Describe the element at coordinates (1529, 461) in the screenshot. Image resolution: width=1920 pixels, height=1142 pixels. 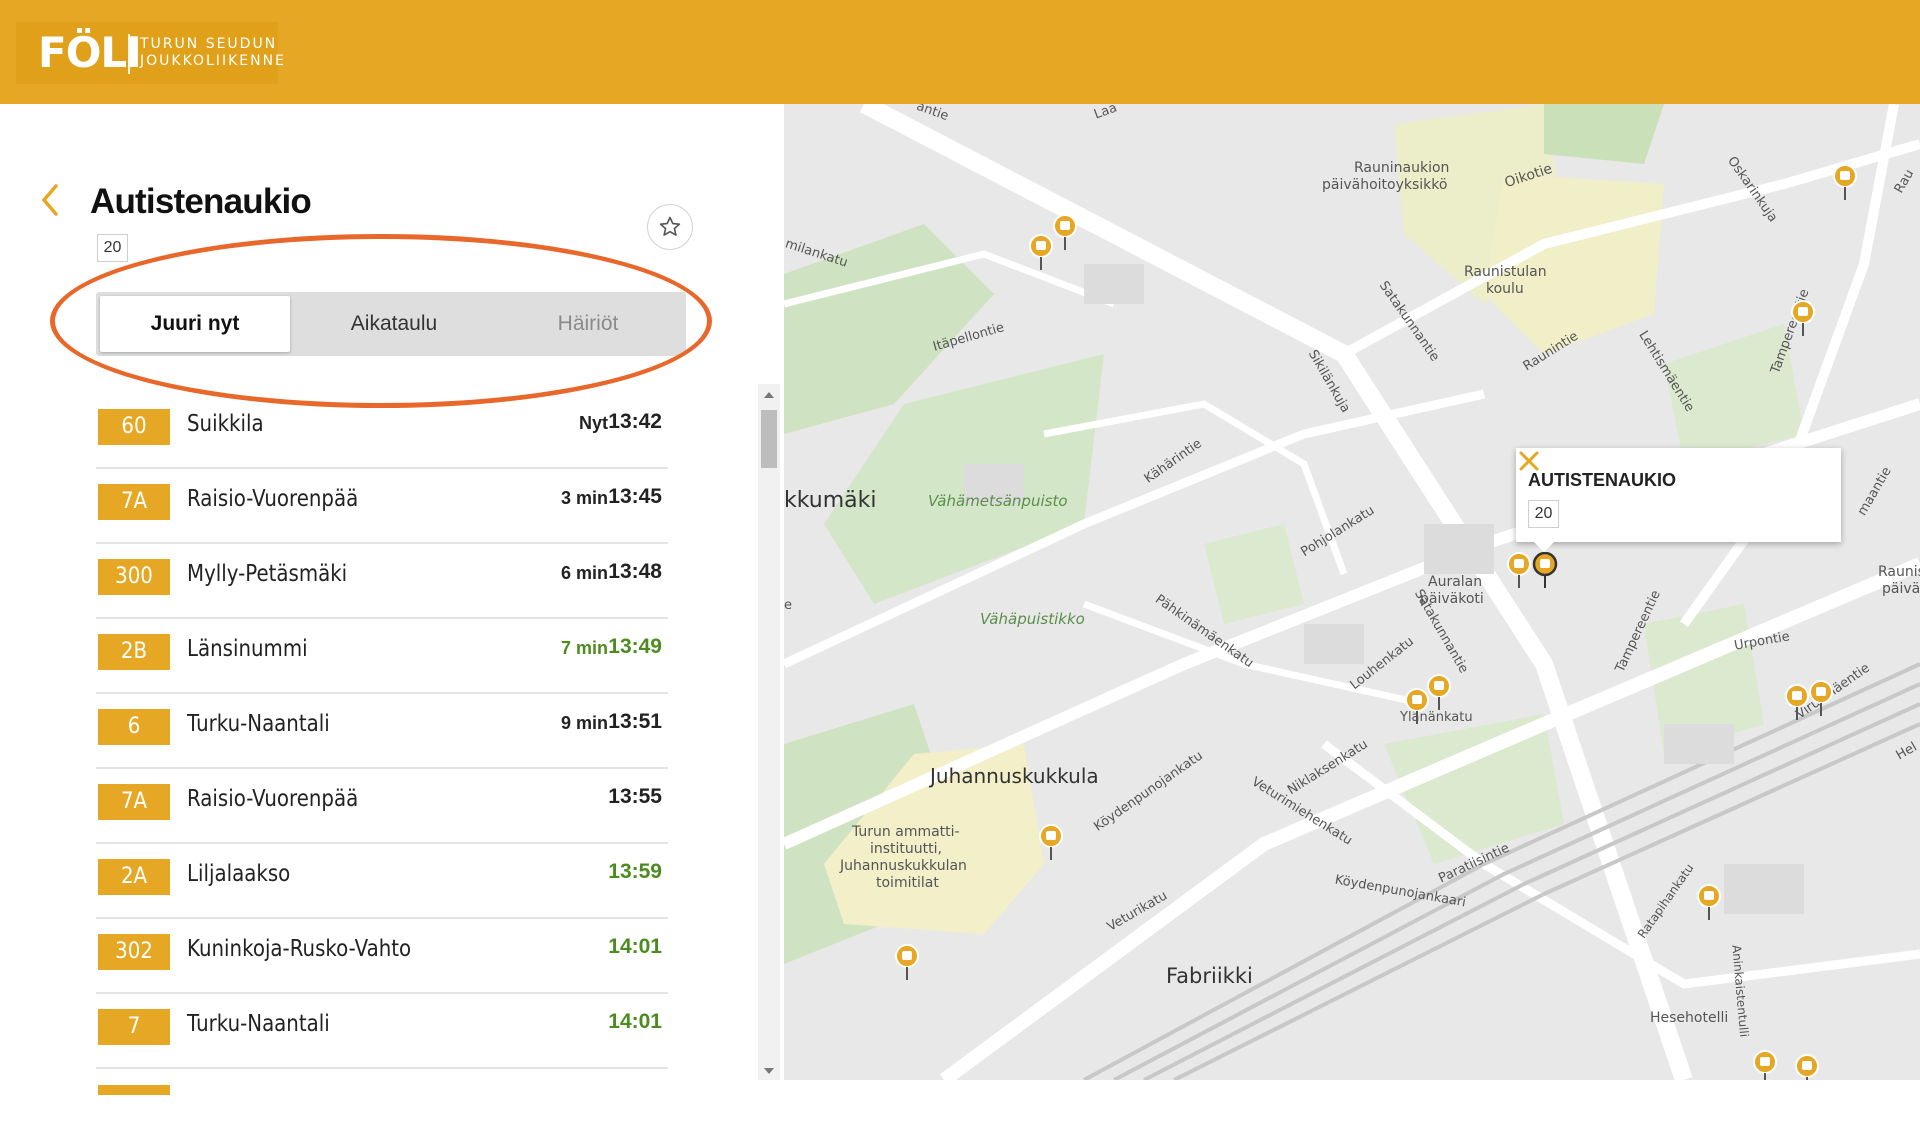
I see `close-icon` at that location.